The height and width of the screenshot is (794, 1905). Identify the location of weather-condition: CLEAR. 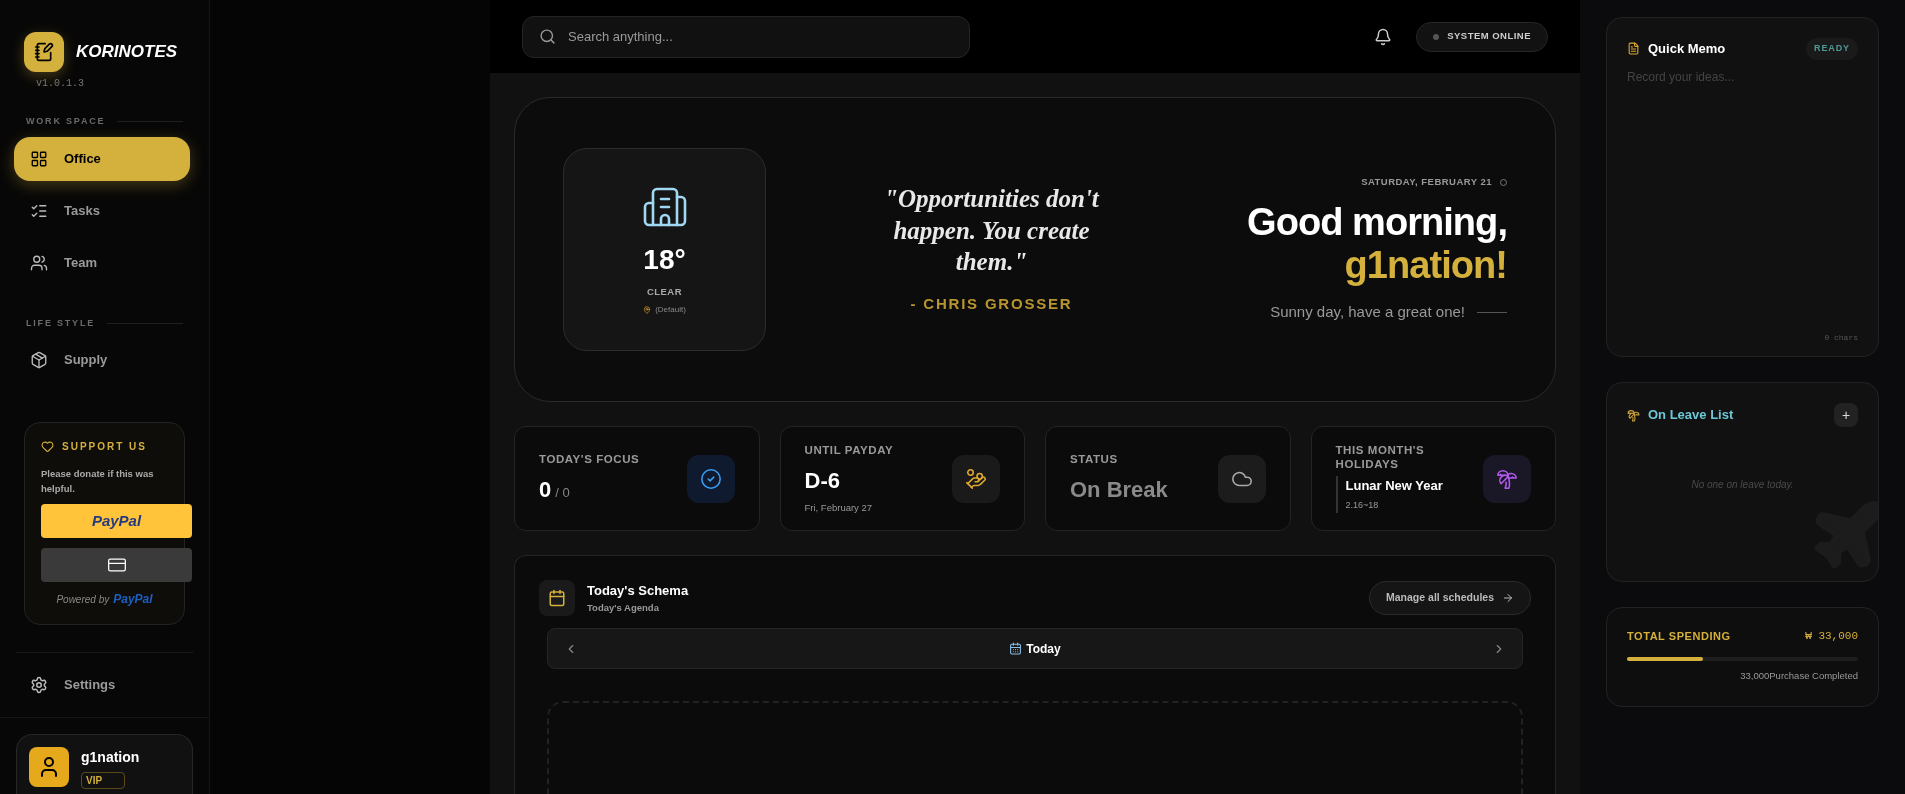
(664, 292).